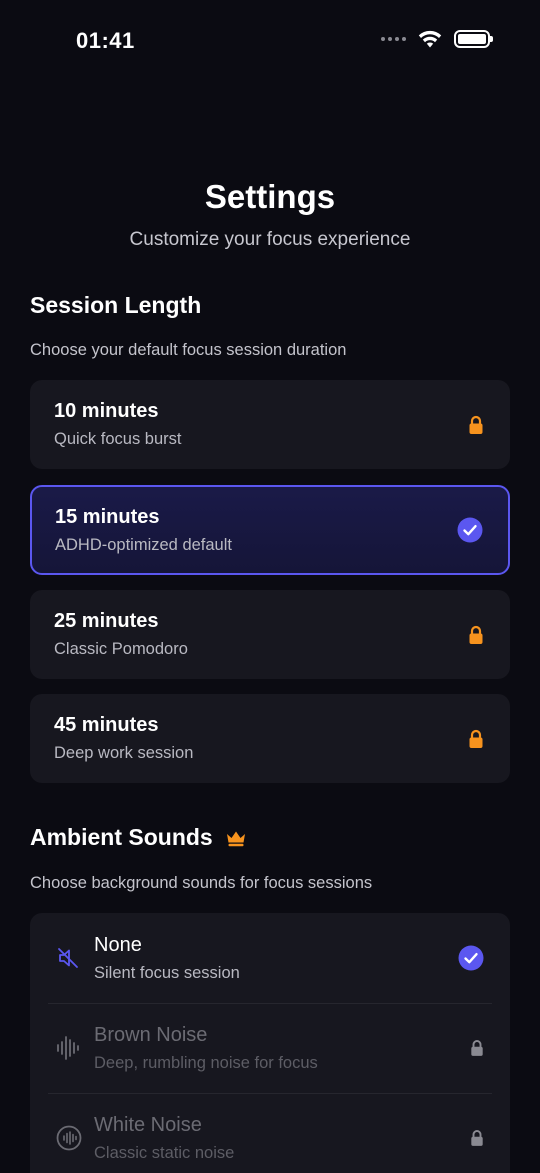 This screenshot has width=540, height=1173. What do you see at coordinates (106, 725) in the screenshot?
I see `option-title: 45 minutes` at bounding box center [106, 725].